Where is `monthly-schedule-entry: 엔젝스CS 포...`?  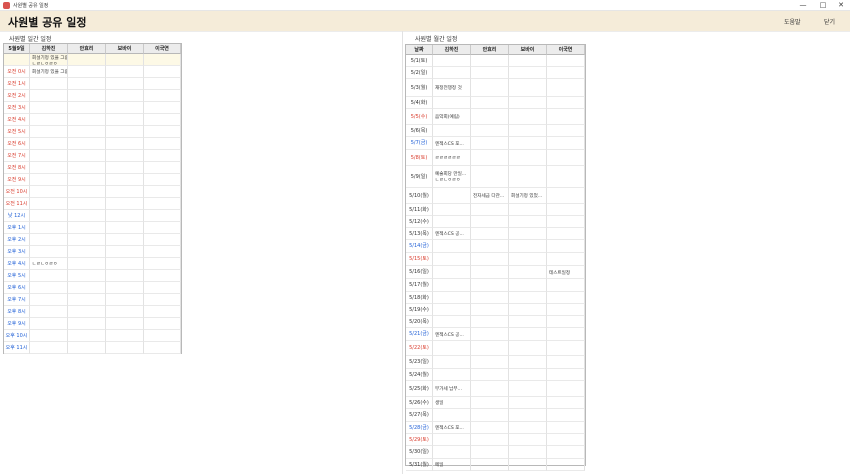
monthly-schedule-entry: 엔젝스CS 포... is located at coordinates (452, 428).